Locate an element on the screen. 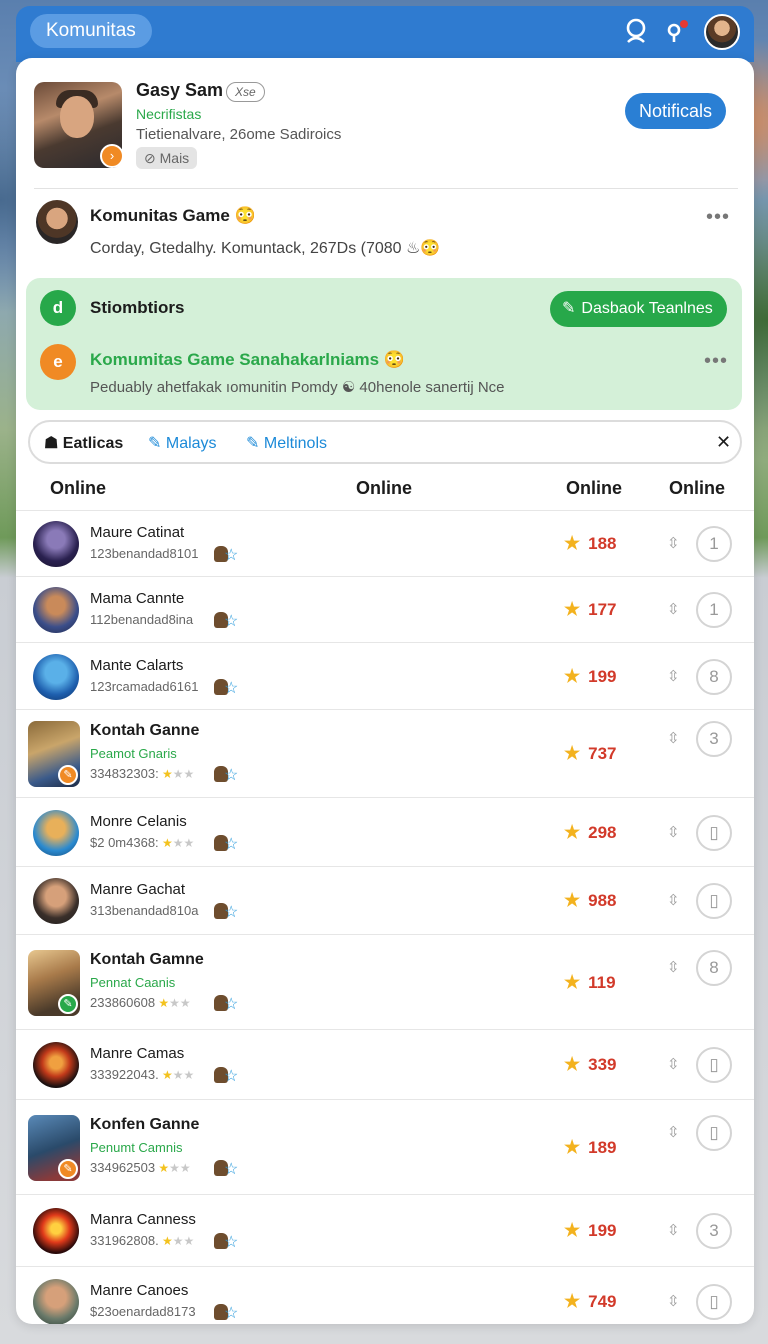 The width and height of the screenshot is (768, 1344). community-icon: d is located at coordinates (58, 308).